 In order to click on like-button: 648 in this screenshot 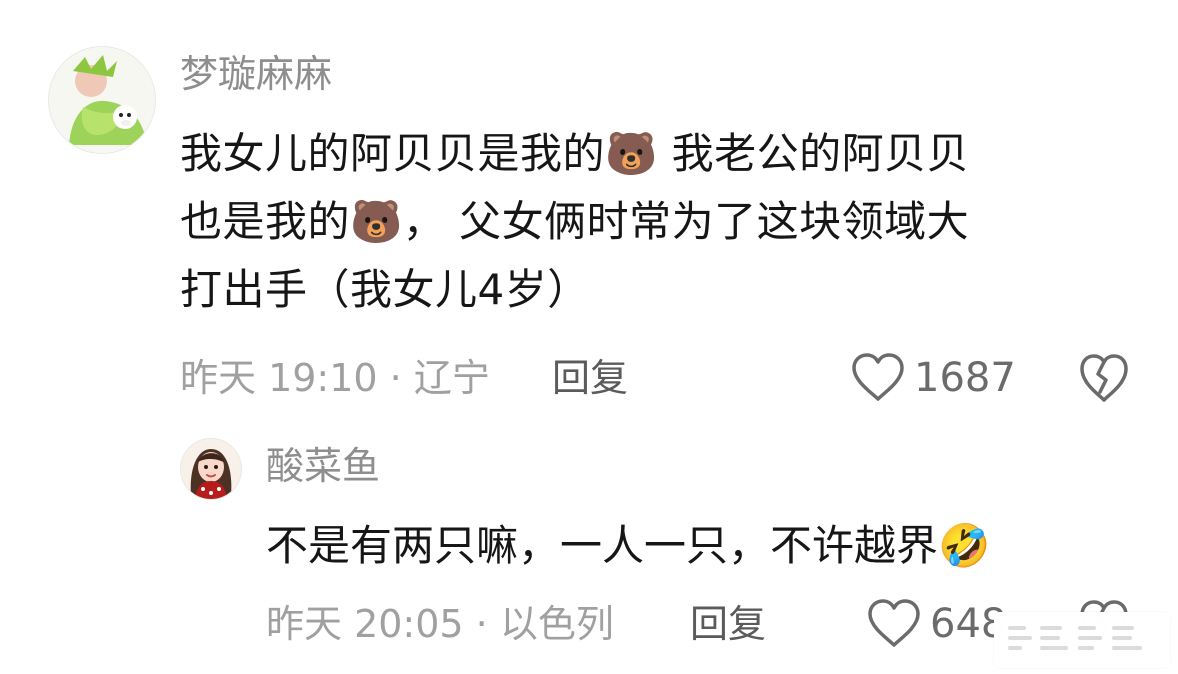, I will do `click(936, 624)`.